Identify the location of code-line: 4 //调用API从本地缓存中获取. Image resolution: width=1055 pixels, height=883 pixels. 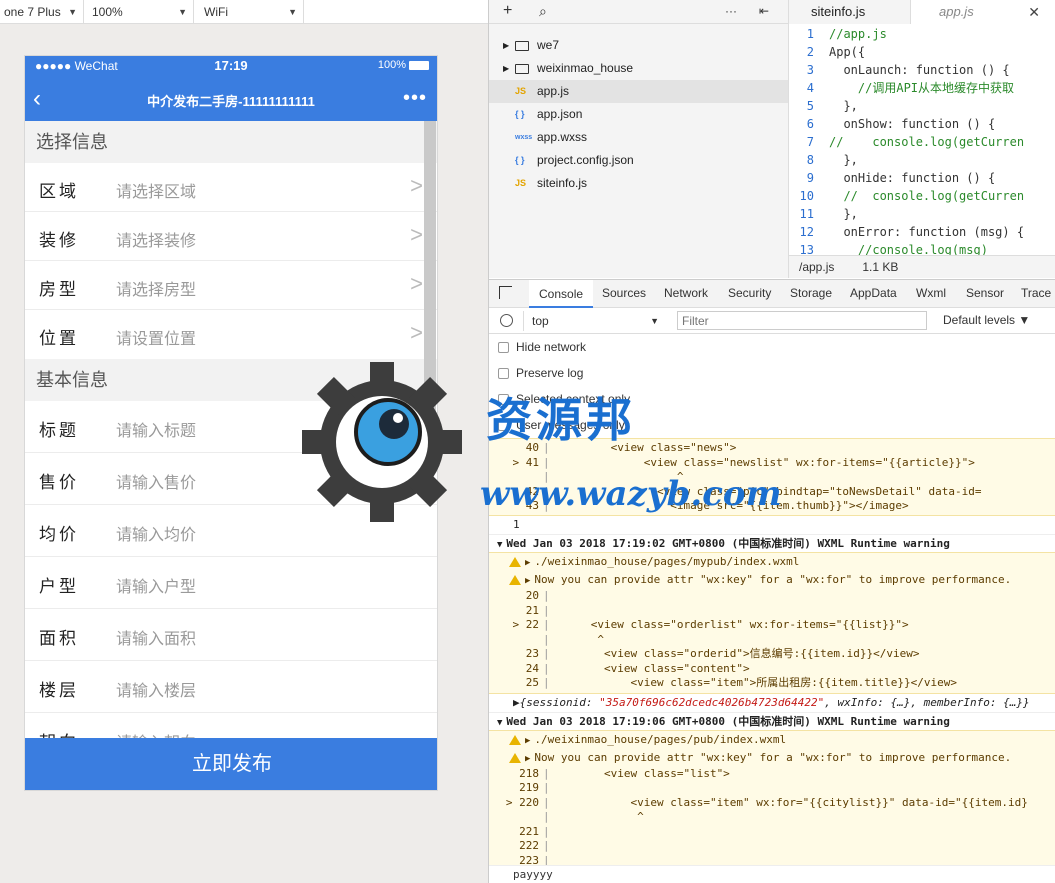
(922, 88).